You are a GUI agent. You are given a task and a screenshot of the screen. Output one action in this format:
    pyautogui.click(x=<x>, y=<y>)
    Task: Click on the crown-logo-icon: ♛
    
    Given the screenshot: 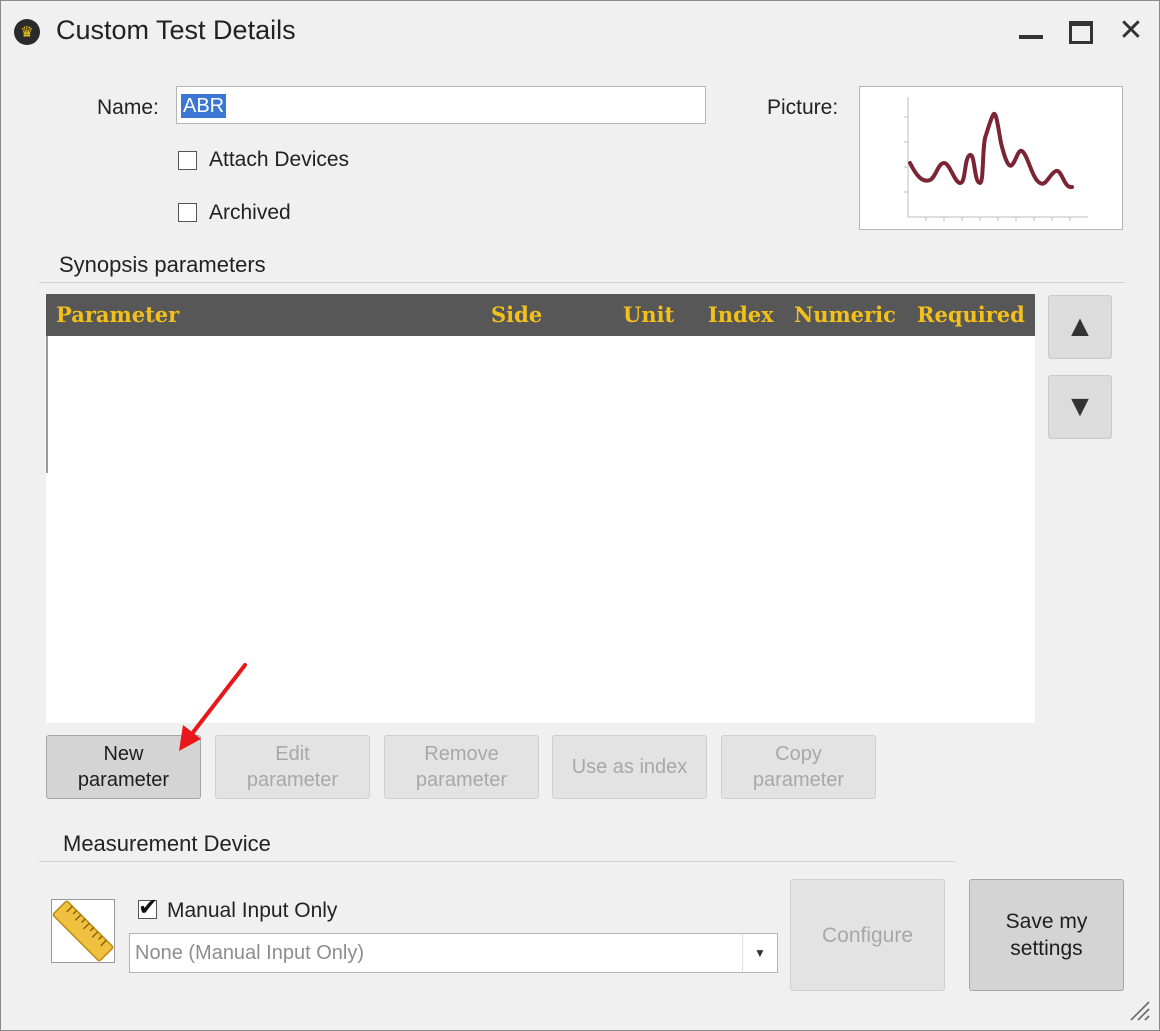 What is the action you would take?
    pyautogui.click(x=27, y=32)
    